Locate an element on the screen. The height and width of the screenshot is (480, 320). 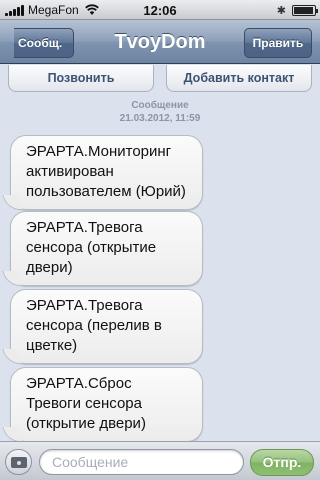
send-button: Отпр. is located at coordinates (282, 462).